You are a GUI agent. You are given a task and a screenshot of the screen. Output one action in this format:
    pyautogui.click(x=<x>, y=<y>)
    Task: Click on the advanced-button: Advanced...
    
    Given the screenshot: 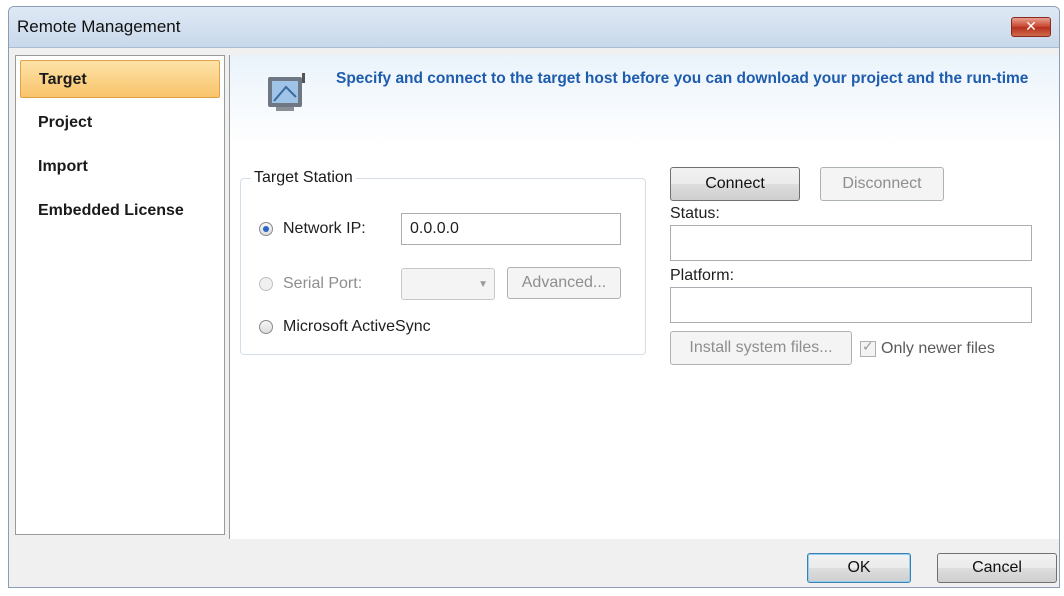 What is the action you would take?
    pyautogui.click(x=564, y=283)
    